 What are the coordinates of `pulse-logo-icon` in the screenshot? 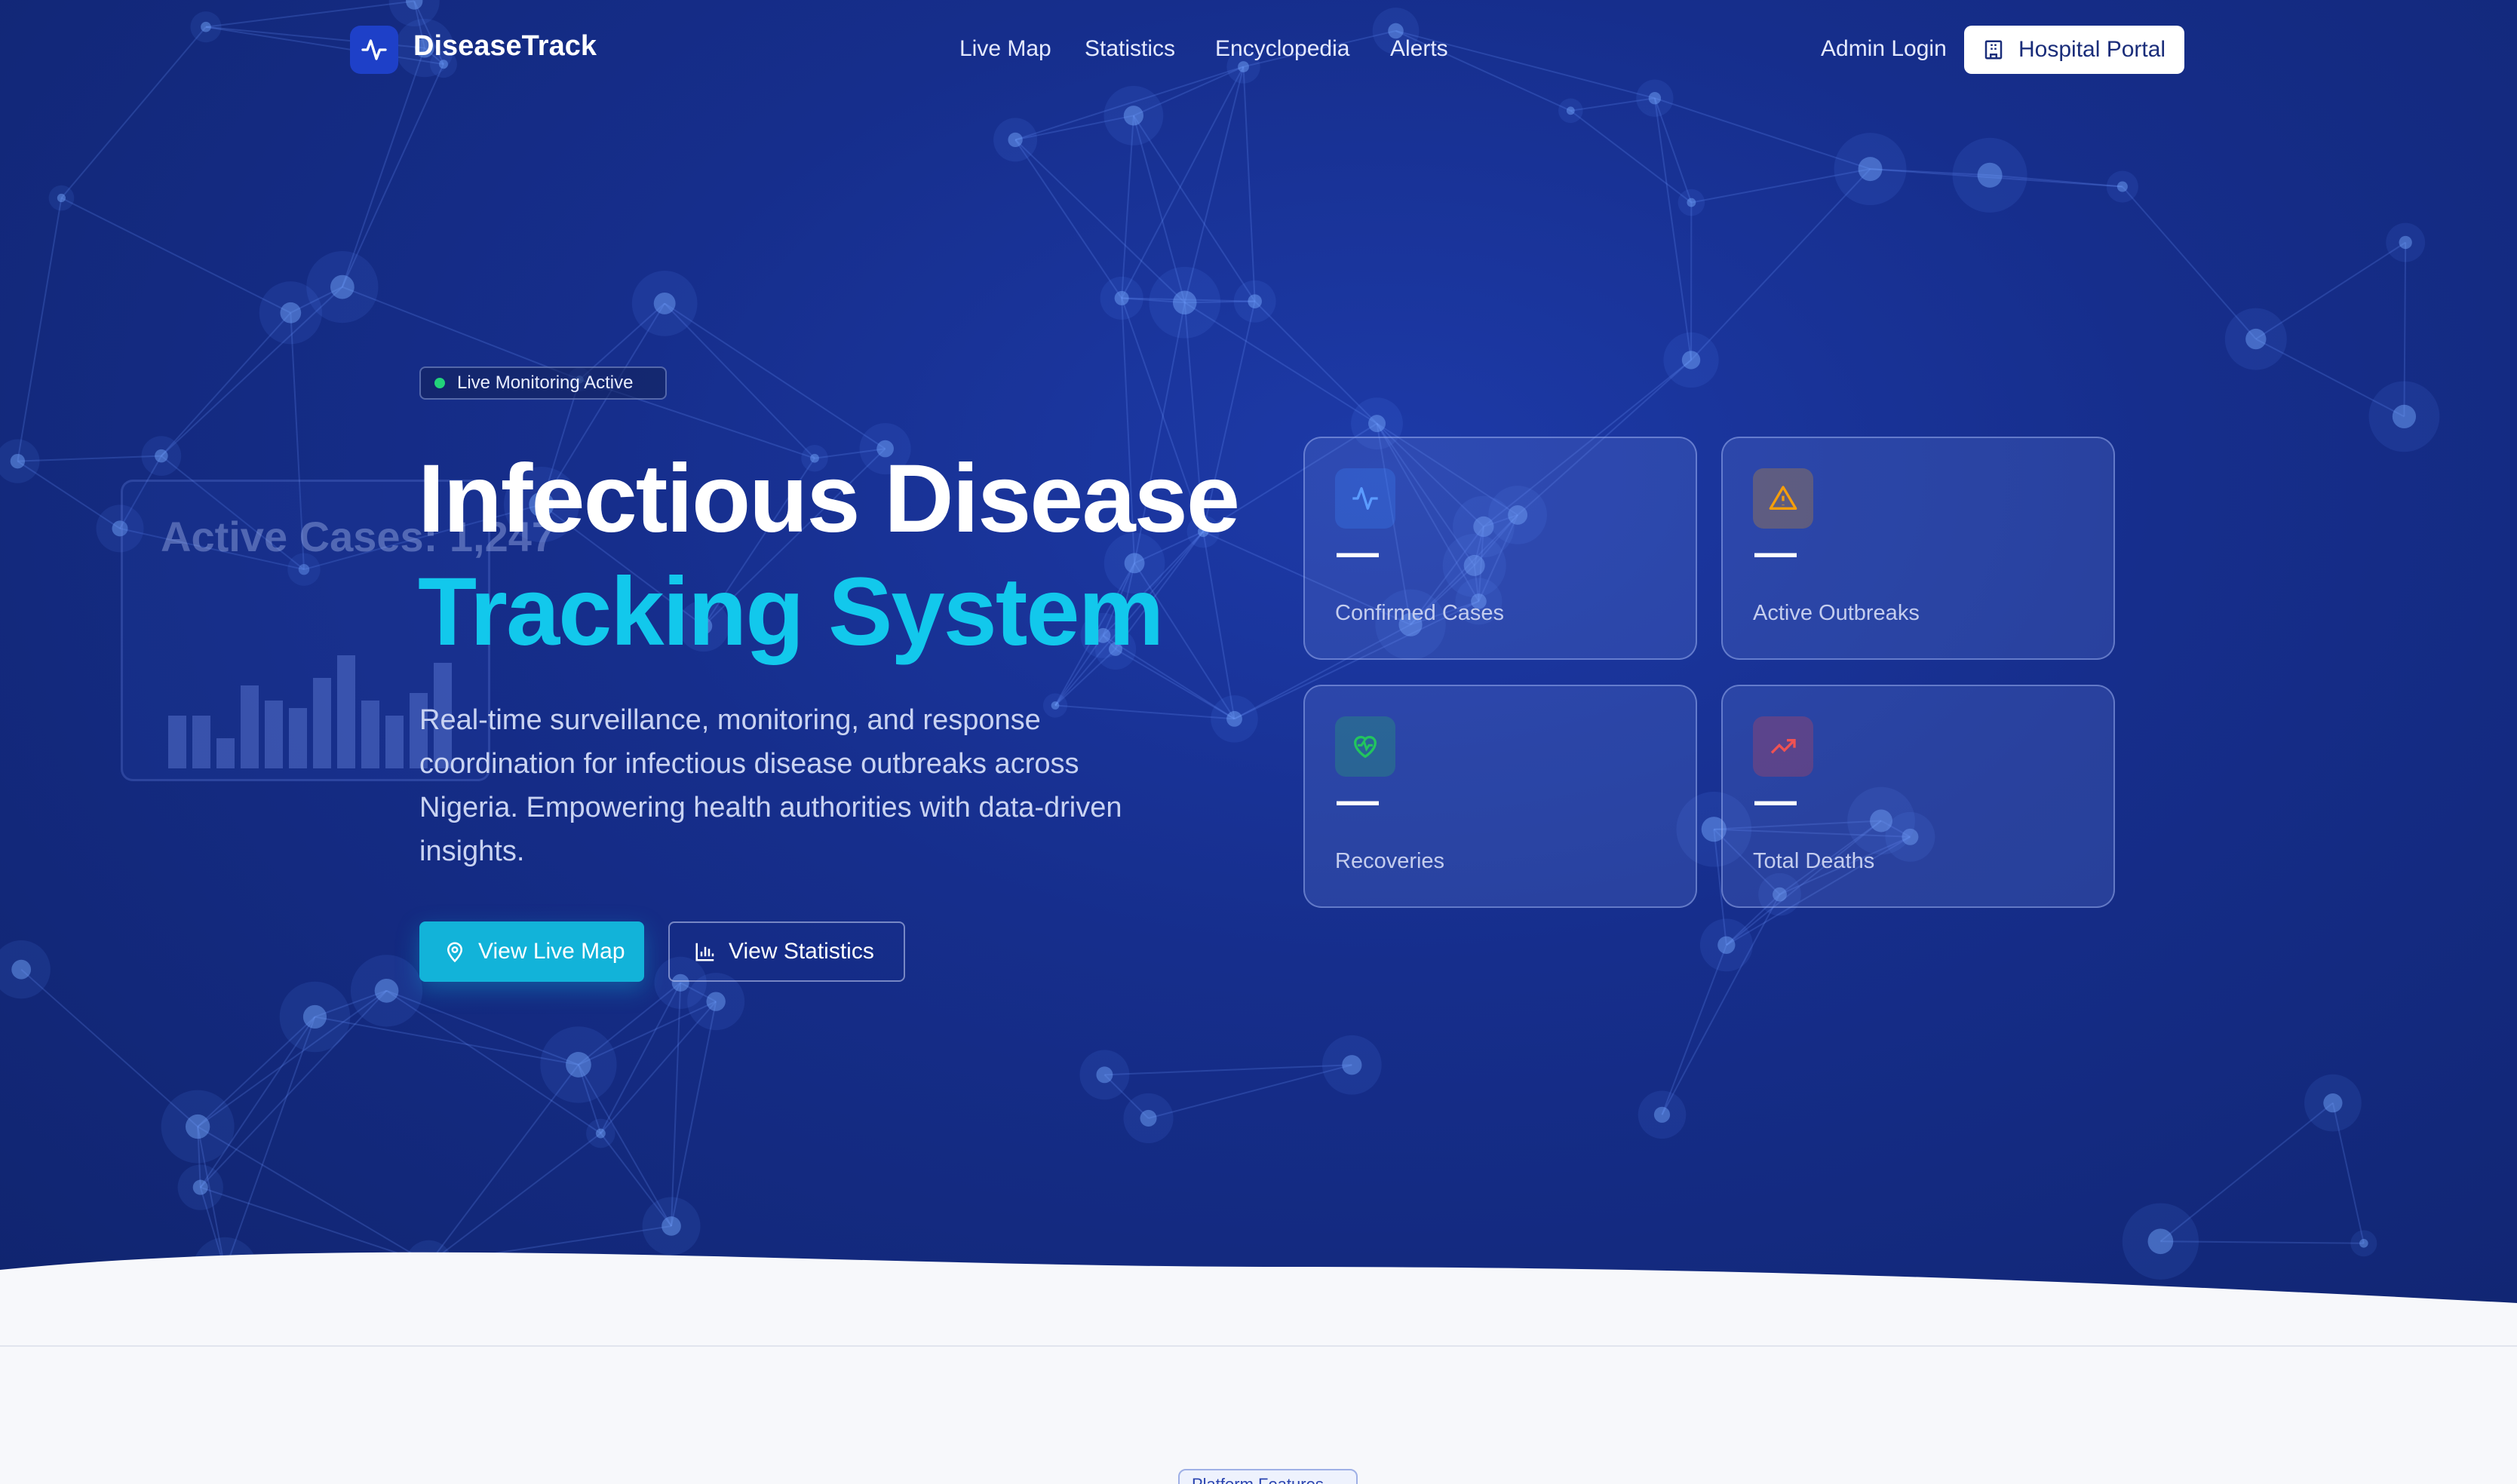 It's located at (374, 49).